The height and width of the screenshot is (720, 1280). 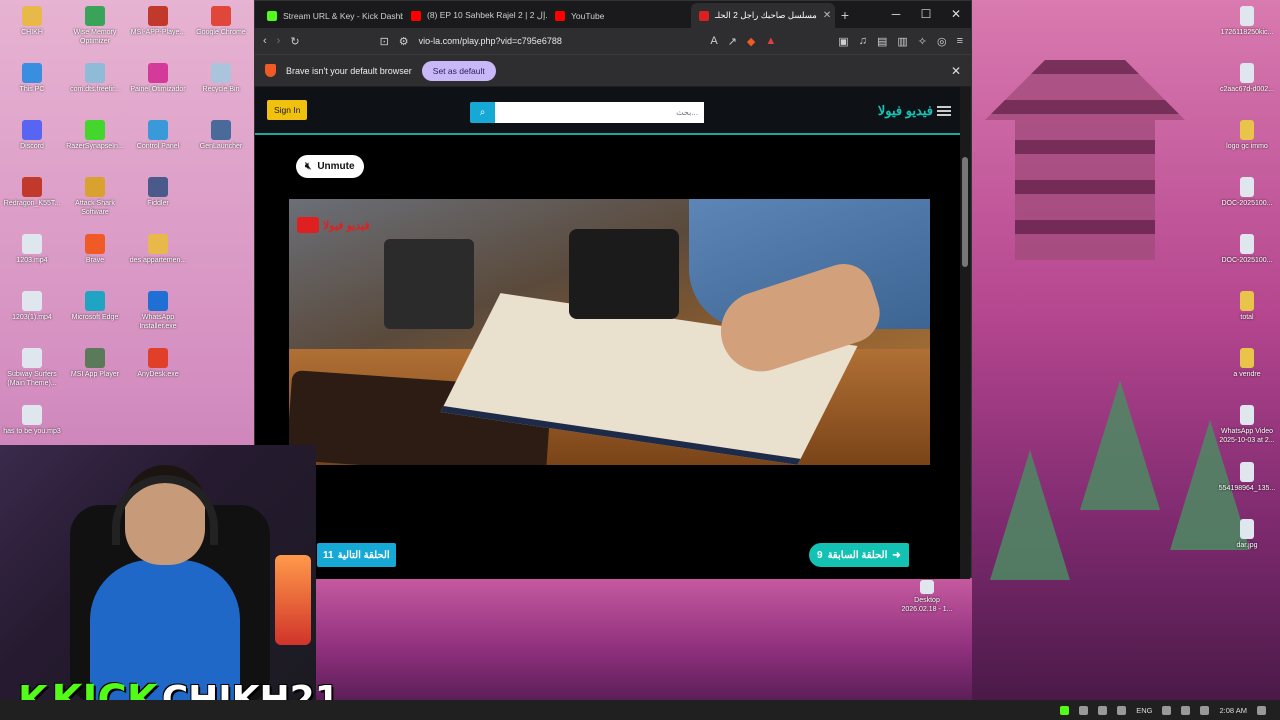 What do you see at coordinates (384, 41) in the screenshot?
I see `bookmark-icon: ⊡` at bounding box center [384, 41].